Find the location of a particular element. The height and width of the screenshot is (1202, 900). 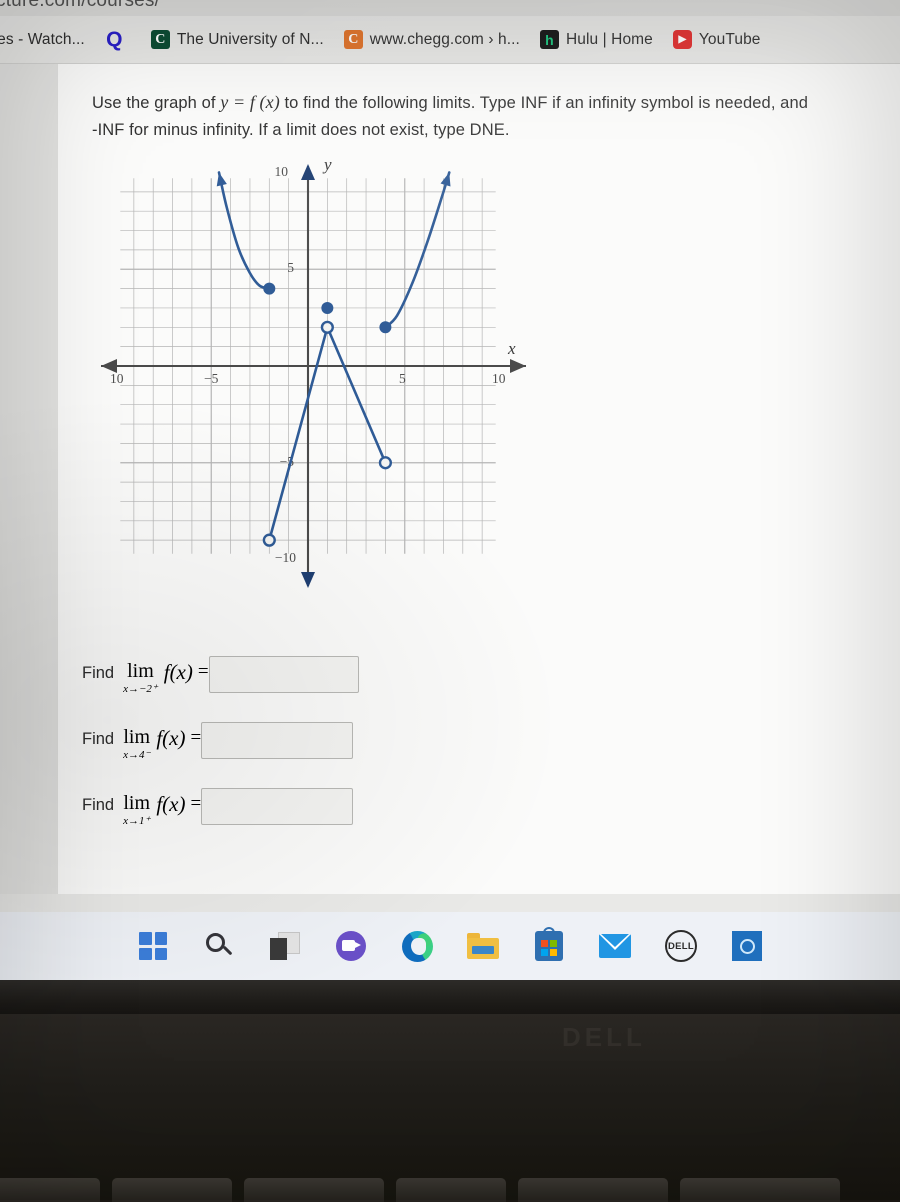

microsoft-store-icon is located at coordinates (549, 945).